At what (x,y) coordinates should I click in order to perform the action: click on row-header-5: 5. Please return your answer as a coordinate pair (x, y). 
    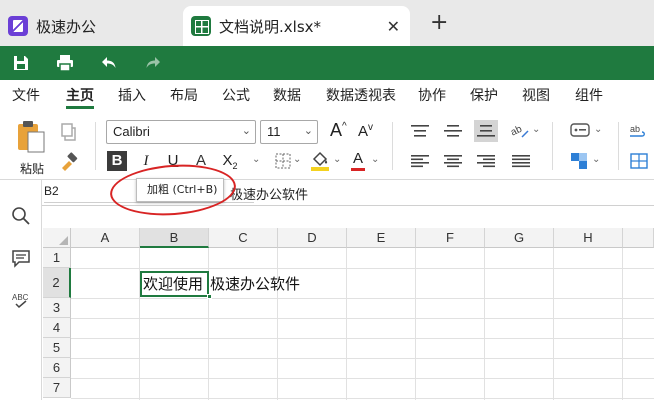
    Looking at the image, I should click on (57, 348).